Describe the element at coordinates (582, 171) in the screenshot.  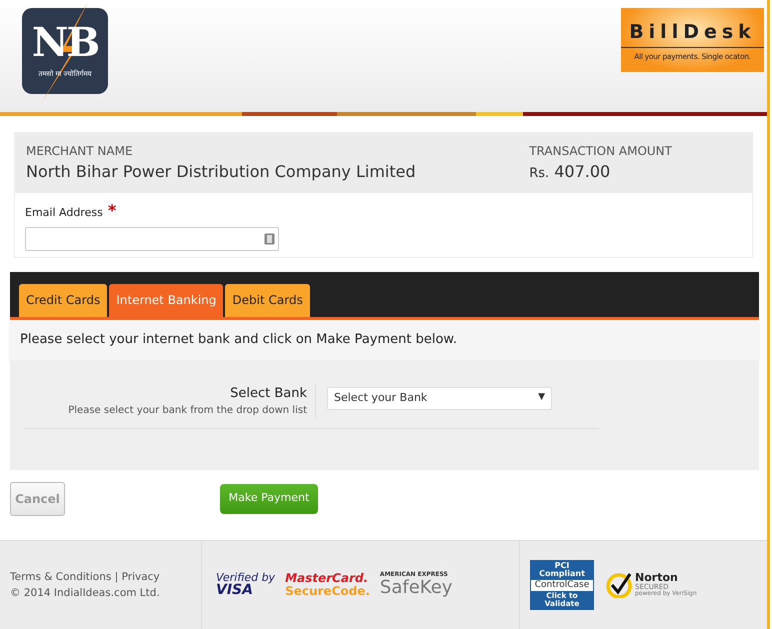
I see `amount-value: 407.00` at that location.